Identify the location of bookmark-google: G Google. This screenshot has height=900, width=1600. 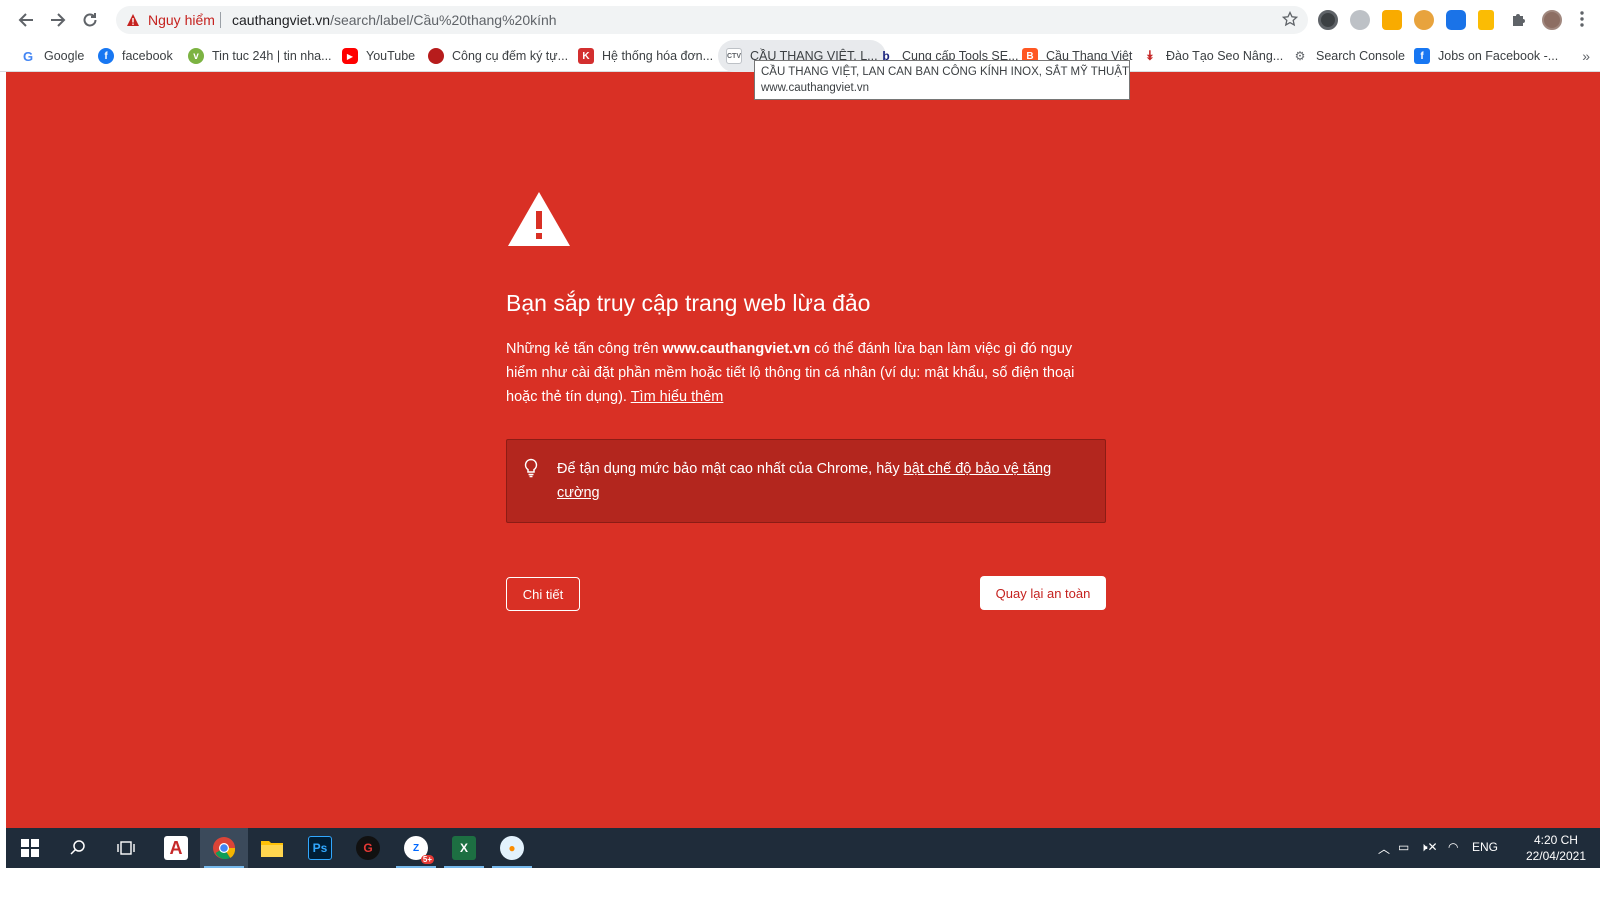
(52, 56).